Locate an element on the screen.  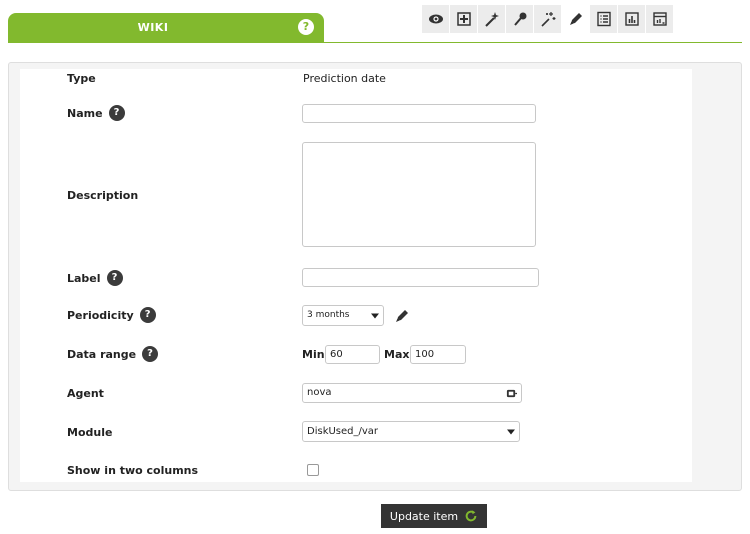
add-button is located at coordinates (464, 19).